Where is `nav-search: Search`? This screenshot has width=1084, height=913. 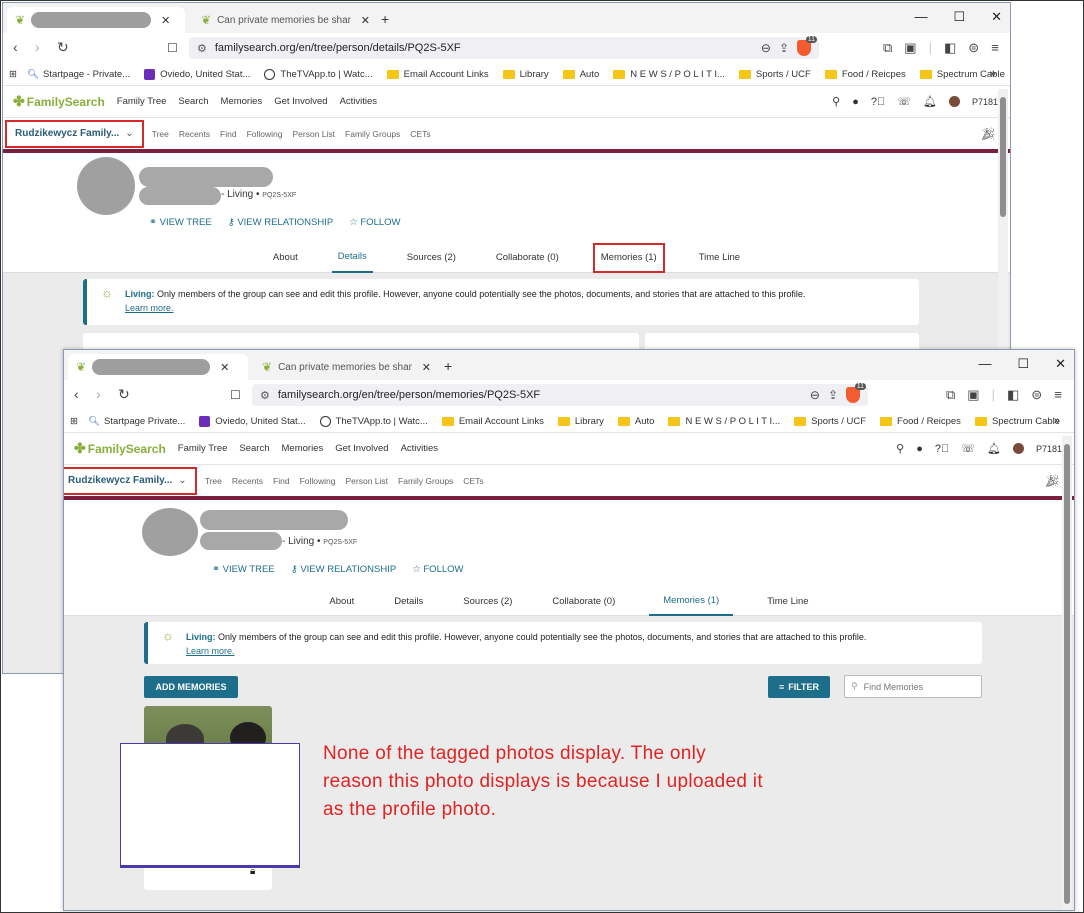
nav-search: Search is located at coordinates (254, 448).